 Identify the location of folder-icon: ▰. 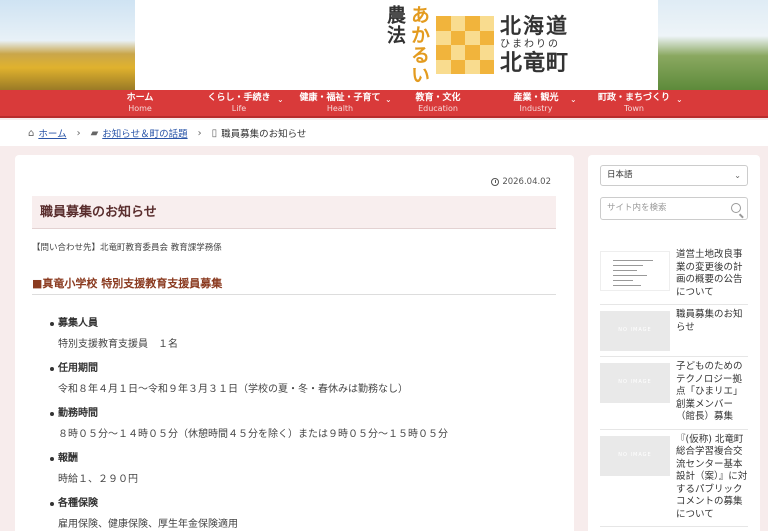
(94, 133).